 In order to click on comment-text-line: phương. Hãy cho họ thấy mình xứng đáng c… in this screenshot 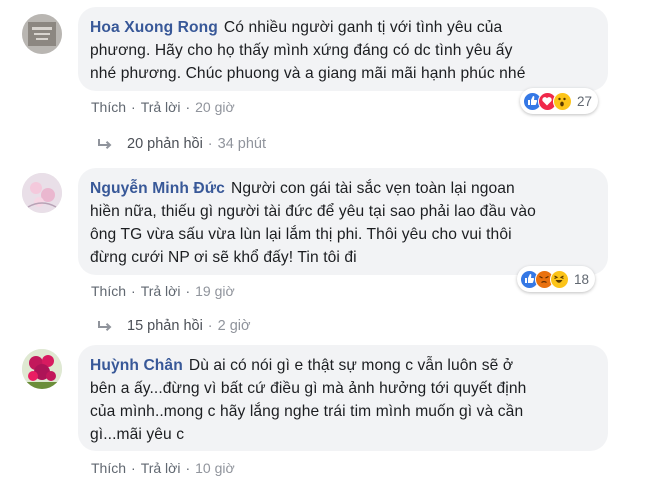, I will do `click(301, 50)`.